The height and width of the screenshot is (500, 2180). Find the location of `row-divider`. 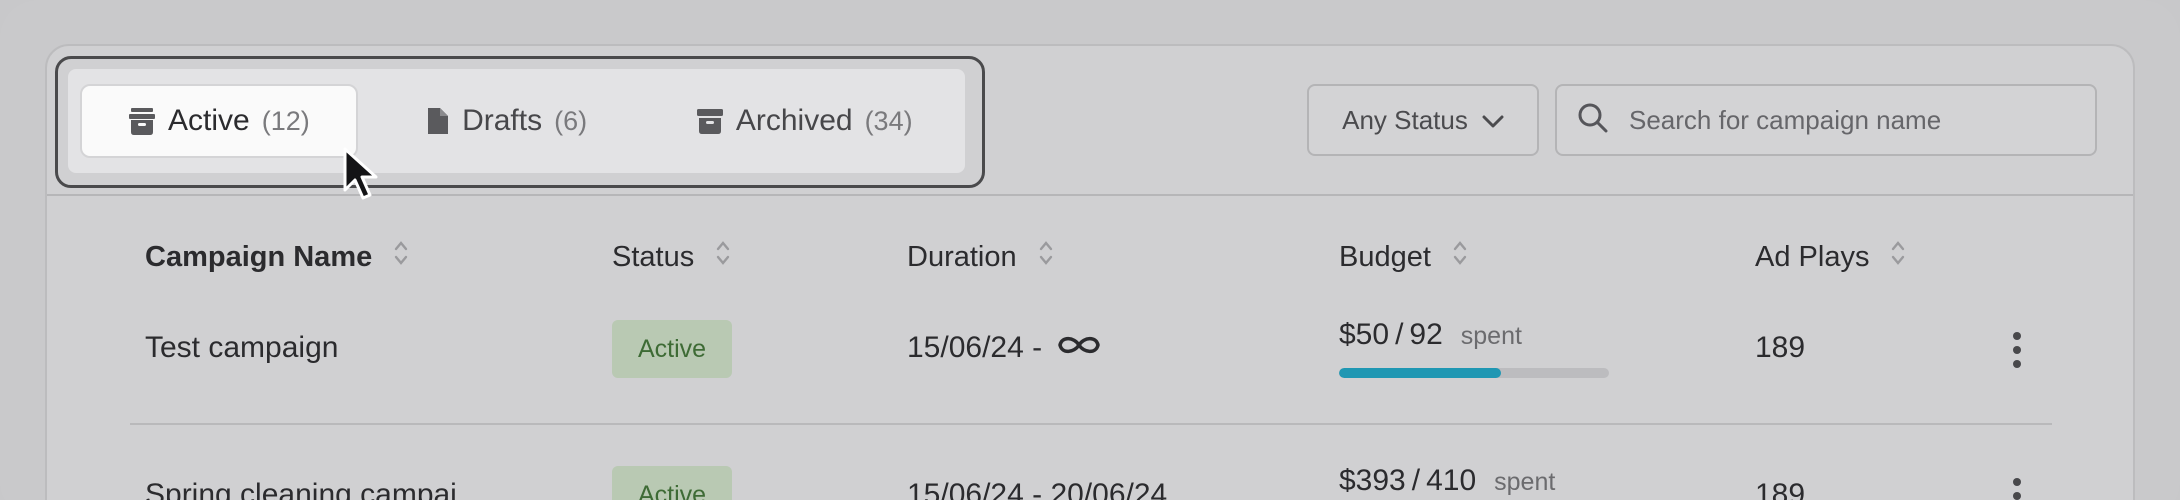

row-divider is located at coordinates (1091, 424).